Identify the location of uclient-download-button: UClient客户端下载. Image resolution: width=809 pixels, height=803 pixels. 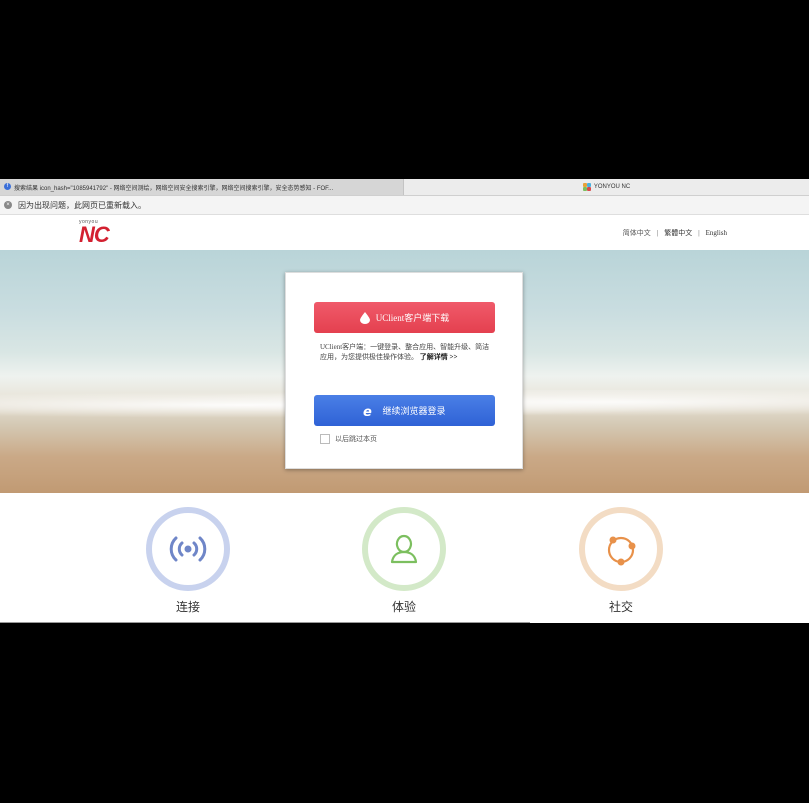
(404, 317).